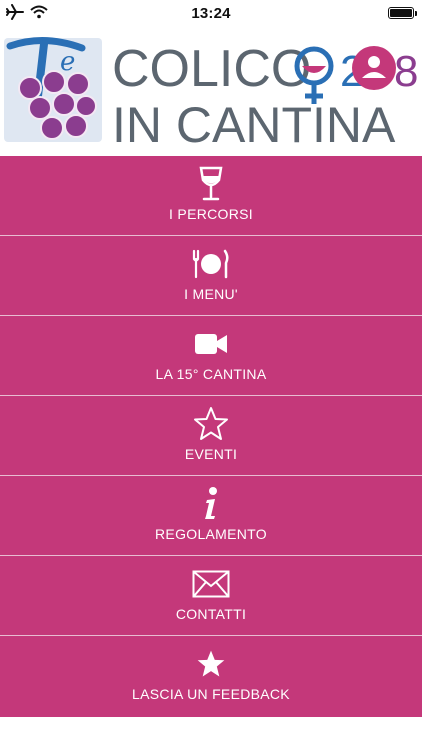  I want to click on menu-item-menu: I MENU', so click(211, 276).